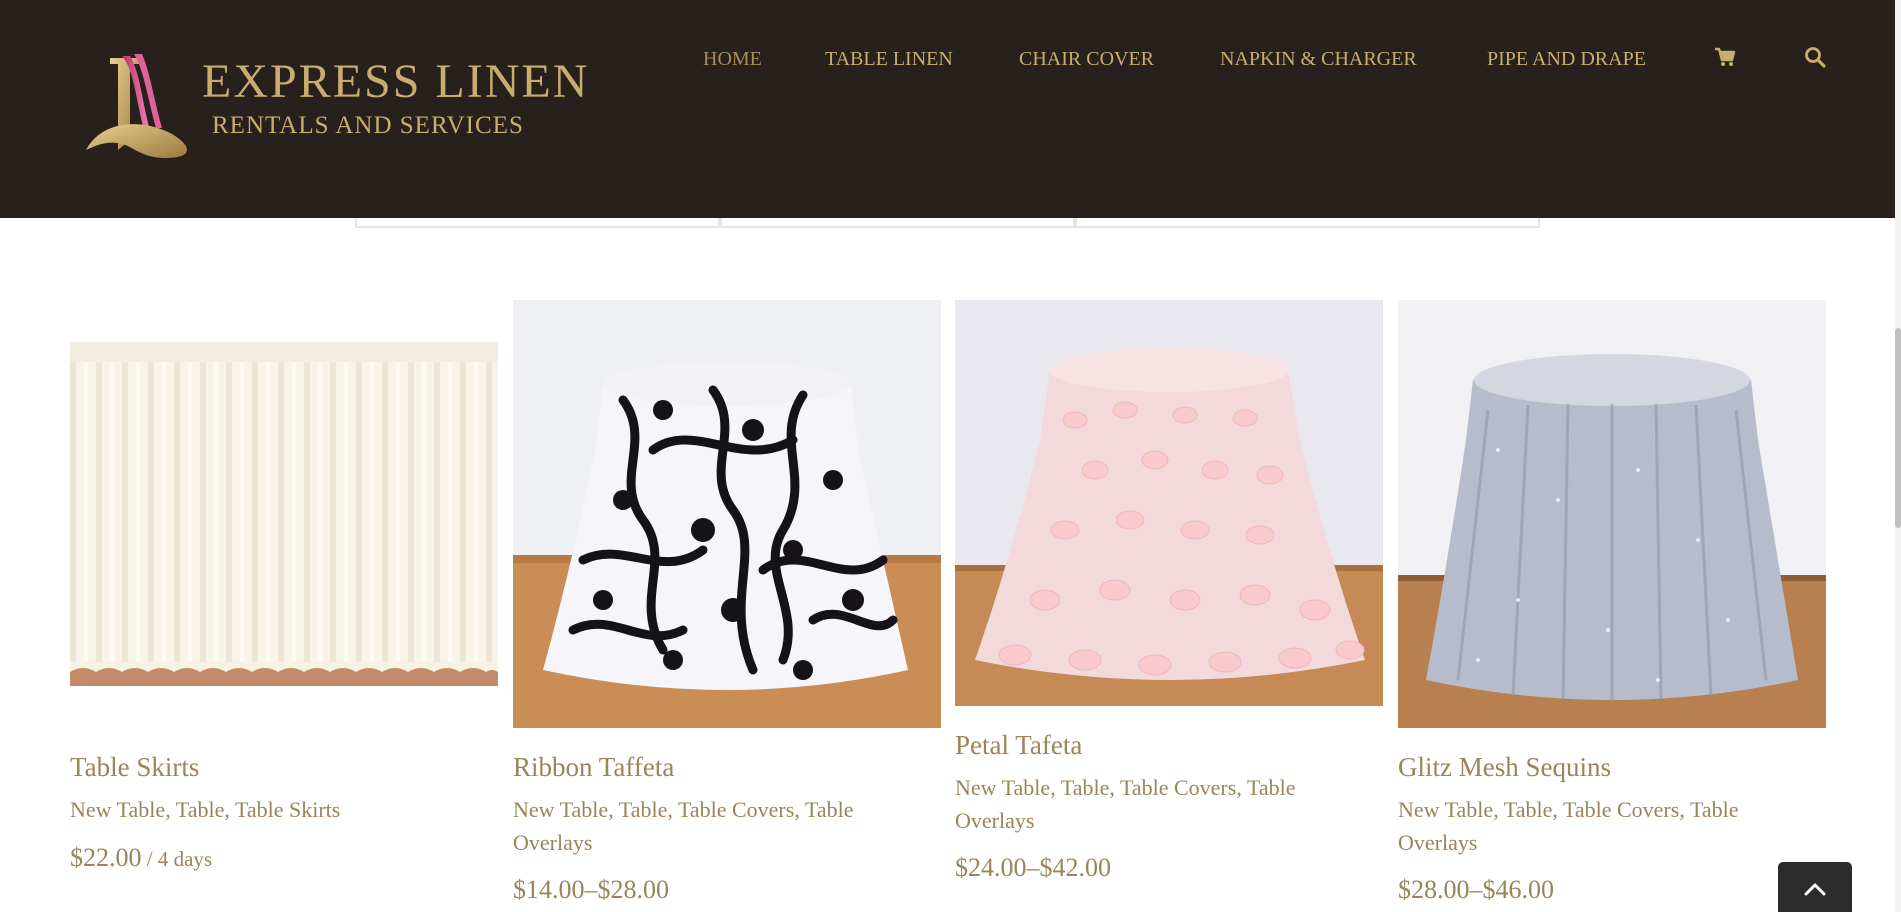 This screenshot has height=912, width=1901. Describe the element at coordinates (1018, 745) in the screenshot. I see `product-title: Petal Tafeta` at that location.